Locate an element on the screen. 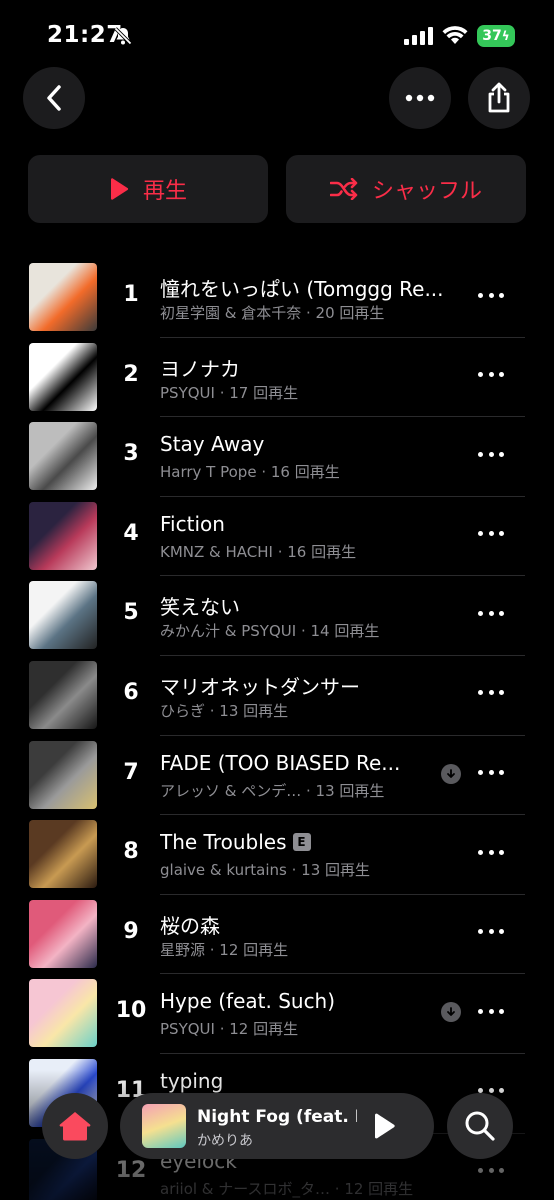 This screenshot has width=554, height=1200. mini-player: Night Fog (feat. Lu かめりあ is located at coordinates (277, 1126).